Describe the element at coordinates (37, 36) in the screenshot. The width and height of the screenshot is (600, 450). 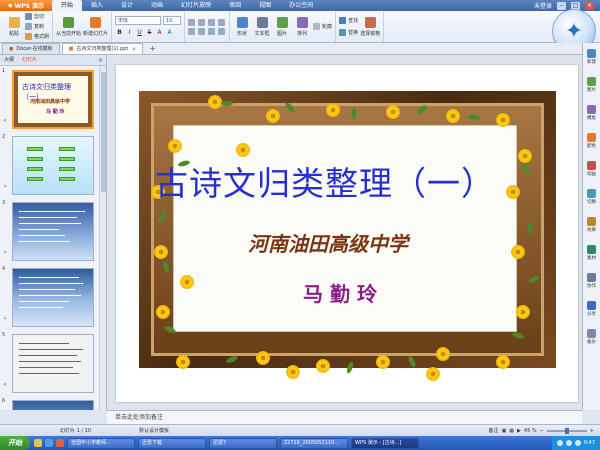
I see `format-painter-button: 格式刷` at that location.